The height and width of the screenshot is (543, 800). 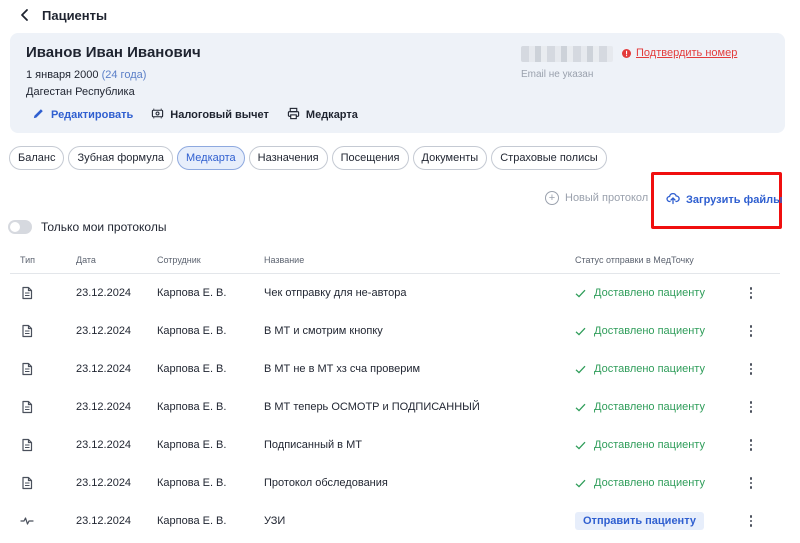 I want to click on medcard-print-button: Медкарта, so click(x=322, y=115).